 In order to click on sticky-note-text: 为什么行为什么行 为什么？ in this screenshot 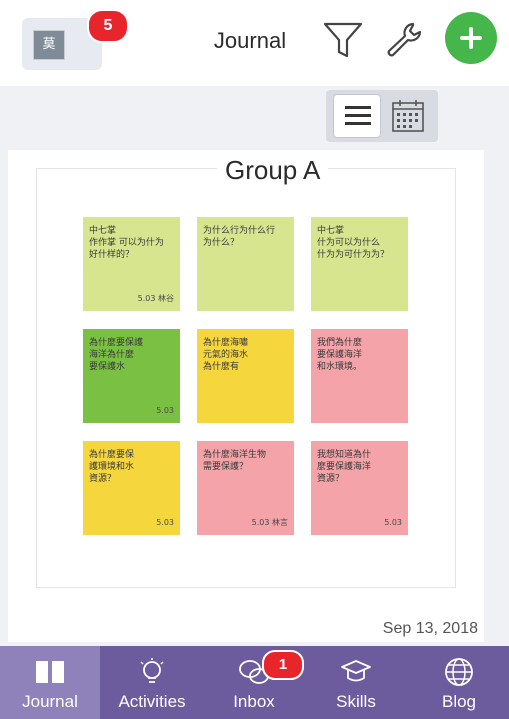, I will do `click(239, 237)`.